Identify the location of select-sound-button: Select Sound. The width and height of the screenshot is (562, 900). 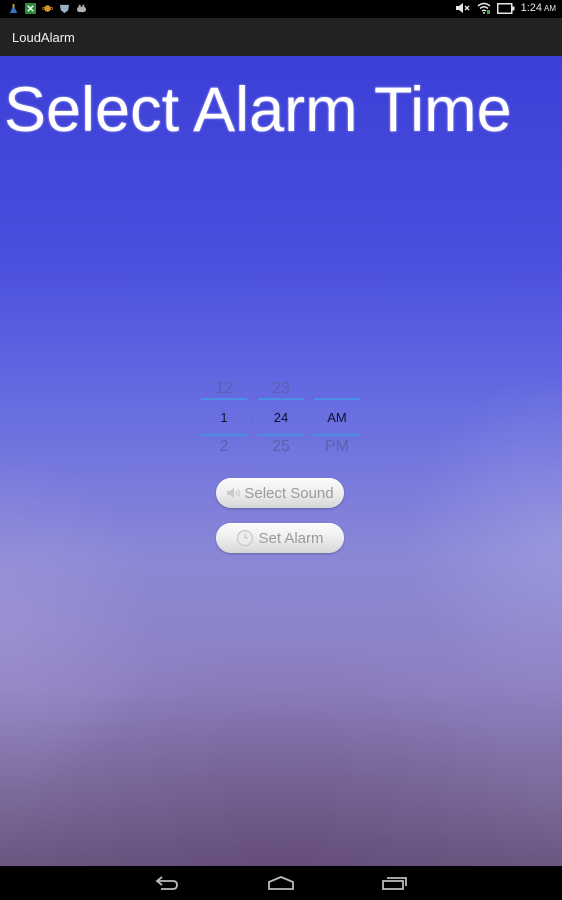
(280, 493).